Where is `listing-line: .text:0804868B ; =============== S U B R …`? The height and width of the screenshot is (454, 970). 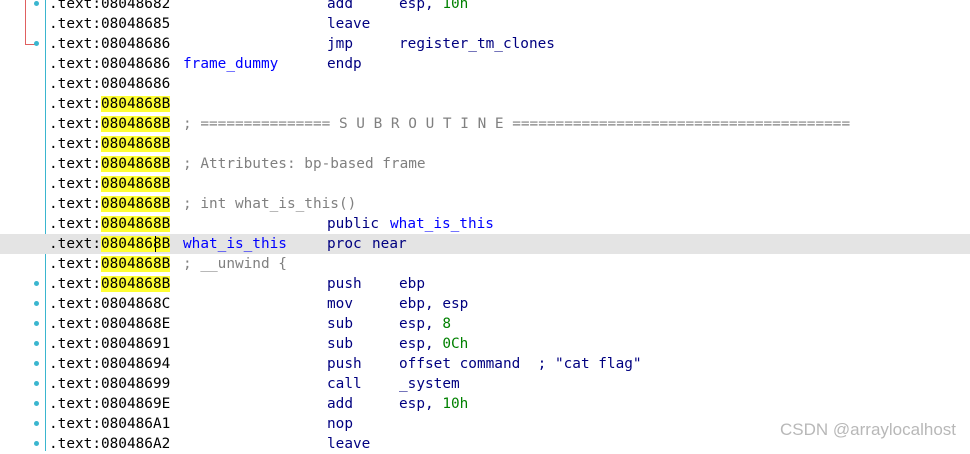 listing-line: .text:0804868B ; =============== S U B R … is located at coordinates (485, 124).